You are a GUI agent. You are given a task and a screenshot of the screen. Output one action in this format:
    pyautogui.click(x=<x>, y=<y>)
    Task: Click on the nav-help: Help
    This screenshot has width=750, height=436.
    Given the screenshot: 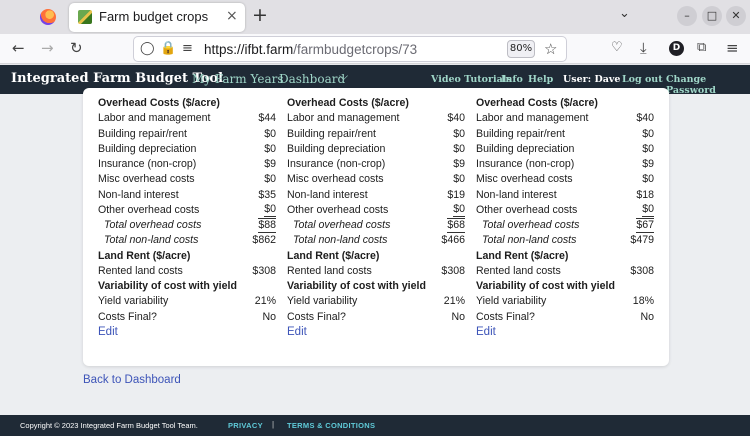 What is the action you would take?
    pyautogui.click(x=540, y=79)
    